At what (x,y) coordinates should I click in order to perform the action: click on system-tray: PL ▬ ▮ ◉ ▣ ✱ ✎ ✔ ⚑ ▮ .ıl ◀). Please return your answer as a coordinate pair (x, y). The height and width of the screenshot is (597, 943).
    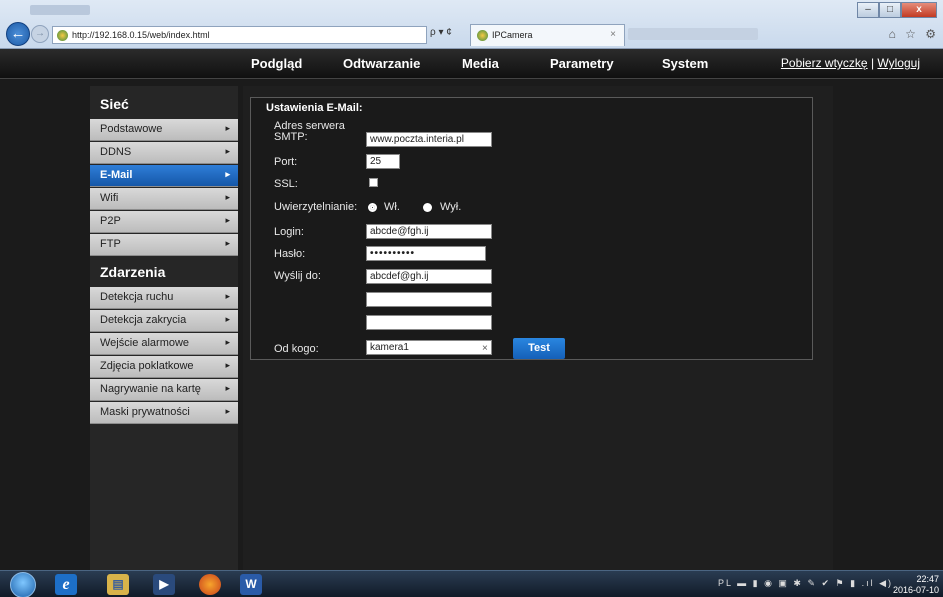
    Looking at the image, I should click on (805, 583).